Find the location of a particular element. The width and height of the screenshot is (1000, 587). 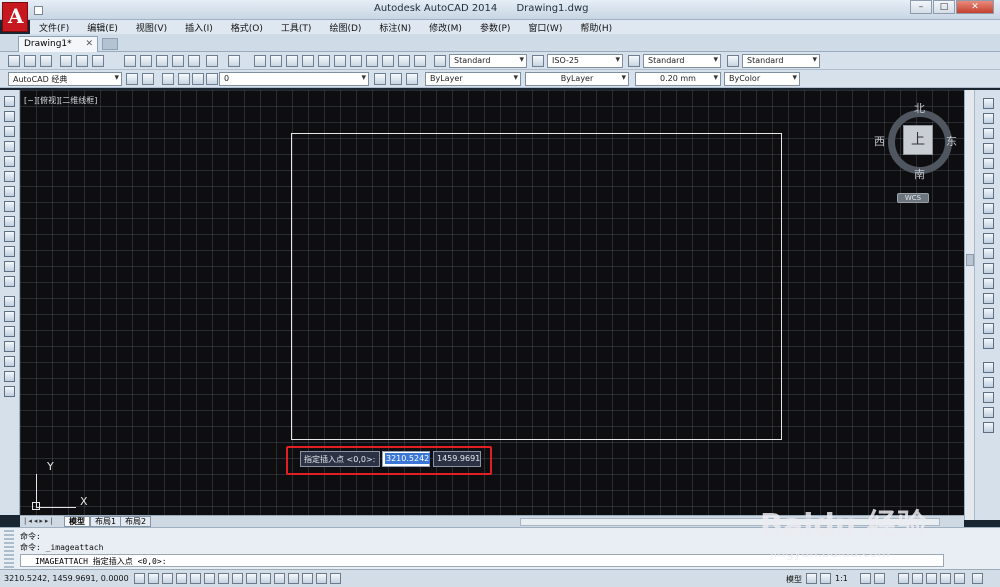

break-icon is located at coordinates (988, 283).